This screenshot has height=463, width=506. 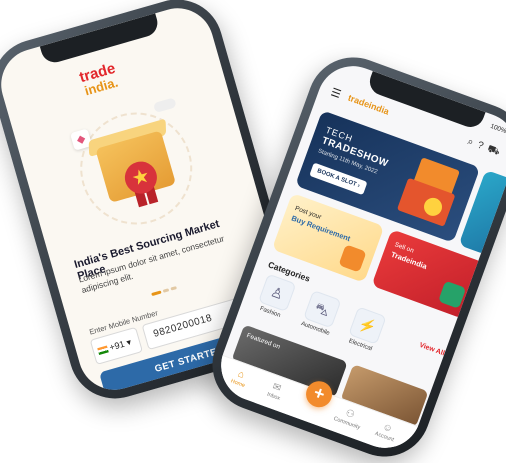 I want to click on country-code-value: +91, so click(x=117, y=345).